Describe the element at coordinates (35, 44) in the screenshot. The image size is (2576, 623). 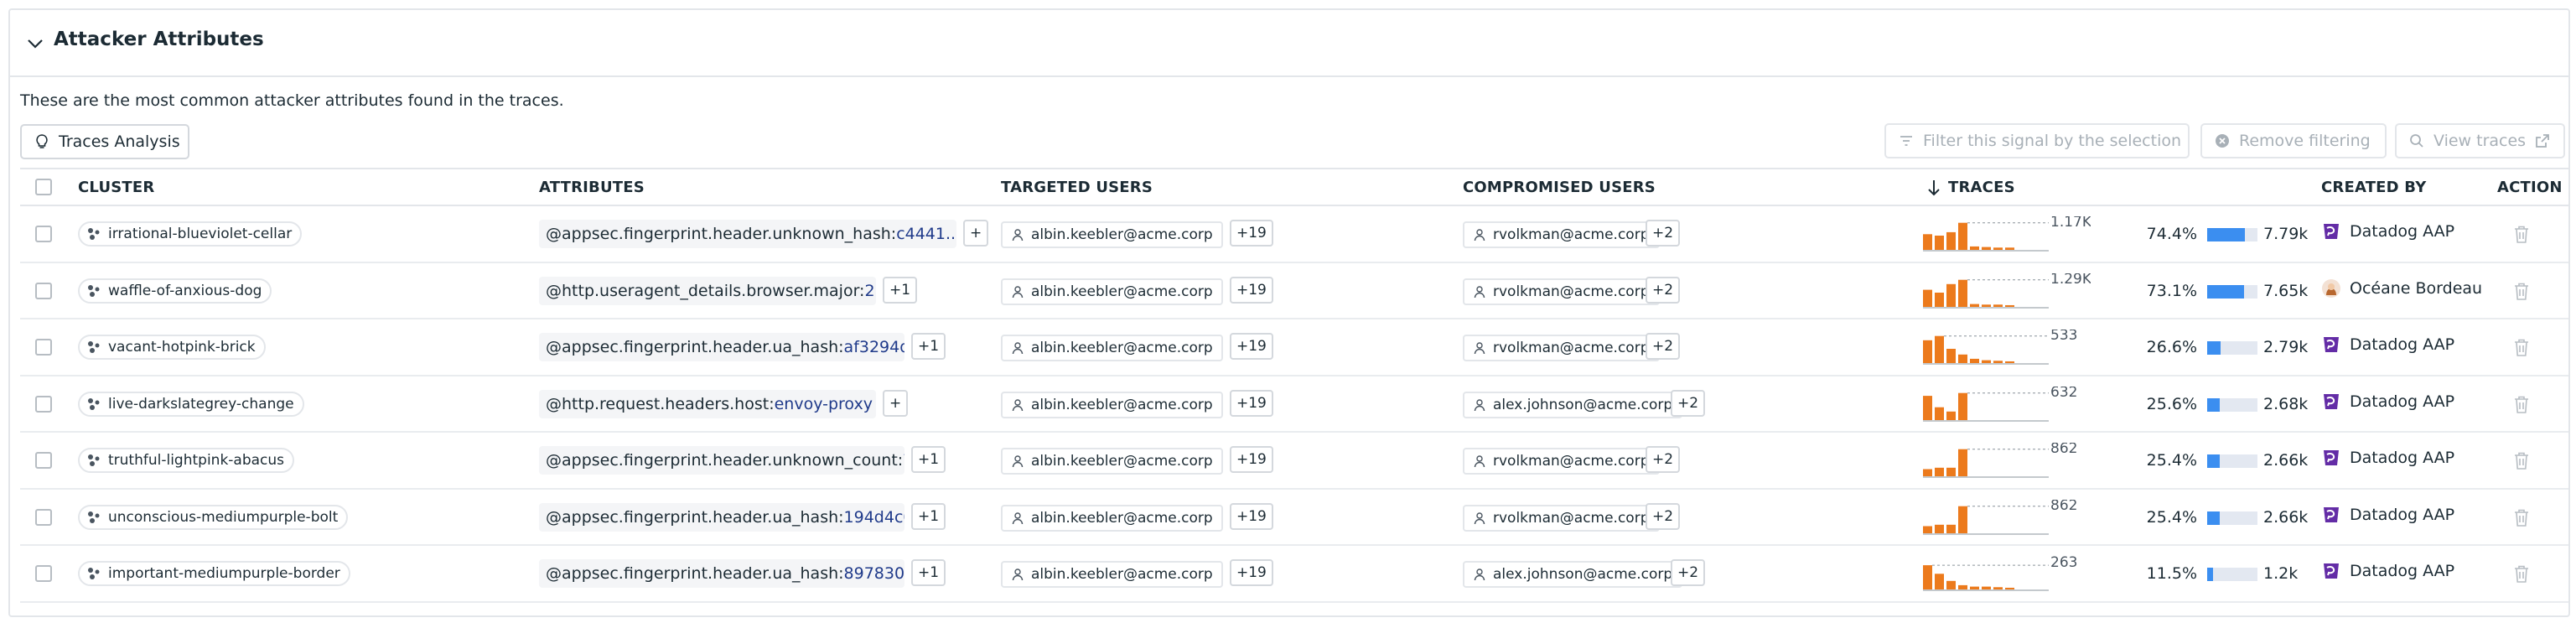
I see `chevron-down-icon` at that location.